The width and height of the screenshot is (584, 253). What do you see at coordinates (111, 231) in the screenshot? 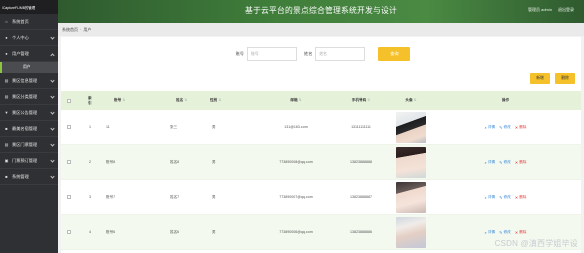
I see `cell-account: 账号6` at bounding box center [111, 231].